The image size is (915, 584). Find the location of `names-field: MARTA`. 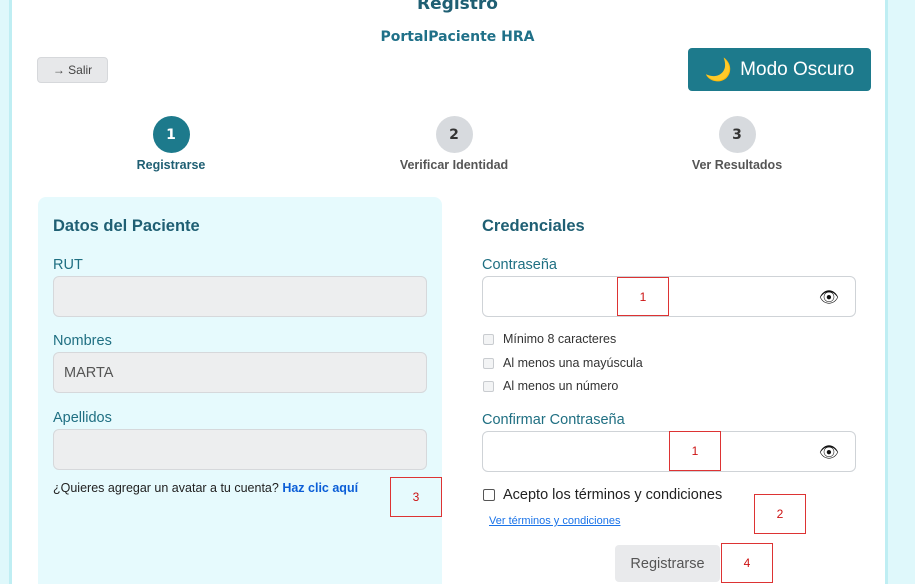

names-field: MARTA is located at coordinates (240, 372).